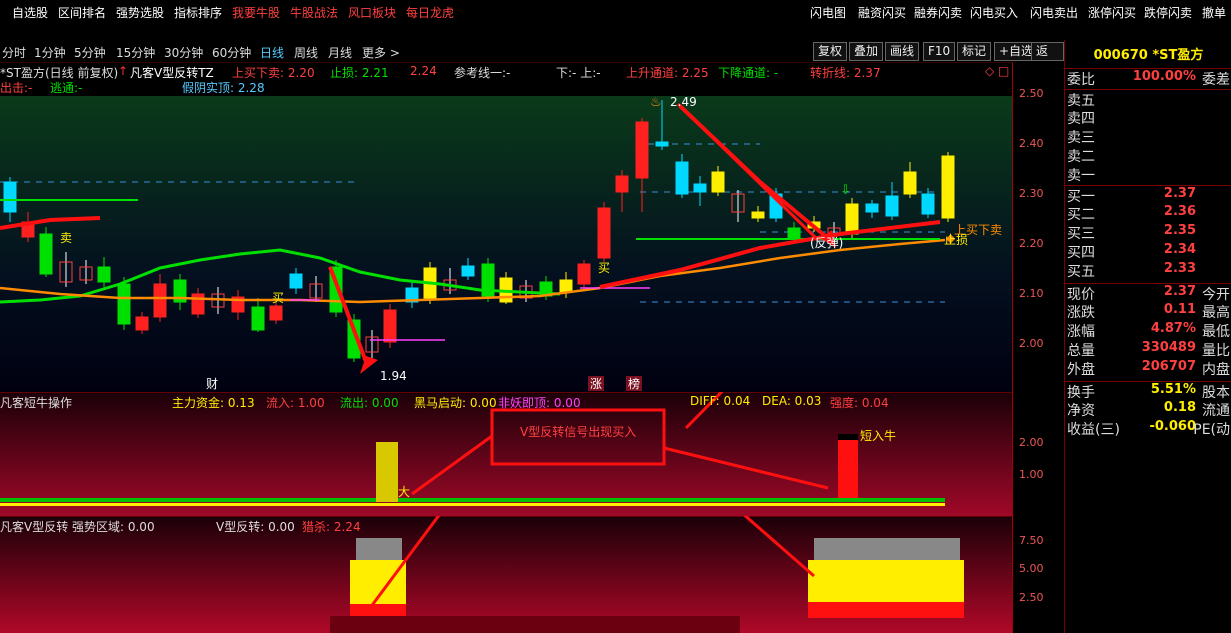 Image resolution: width=1231 pixels, height=633 pixels. I want to click on period-tab-selected: 日线, so click(272, 52).